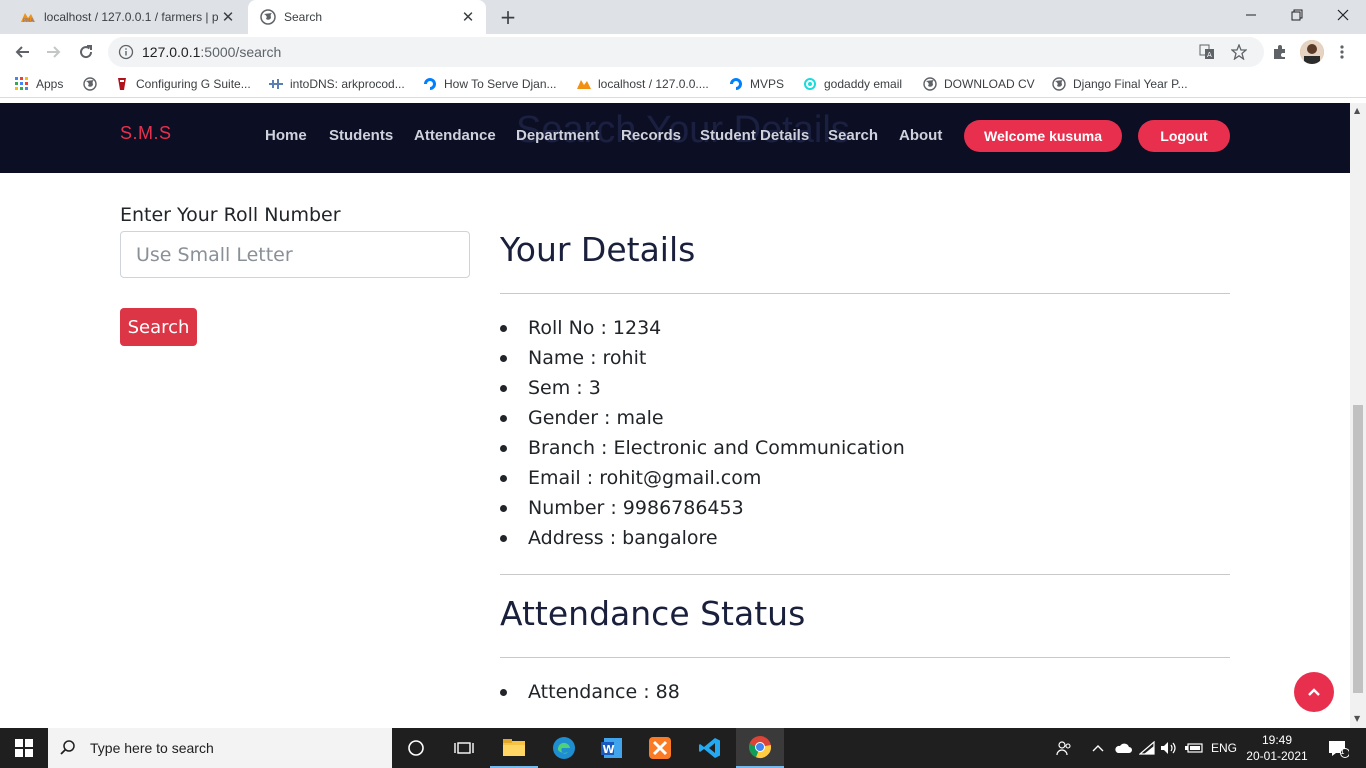 The image size is (1366, 768). Describe the element at coordinates (702, 448) in the screenshot. I see `detail-branch: Branch : Electronic and Communication` at that location.